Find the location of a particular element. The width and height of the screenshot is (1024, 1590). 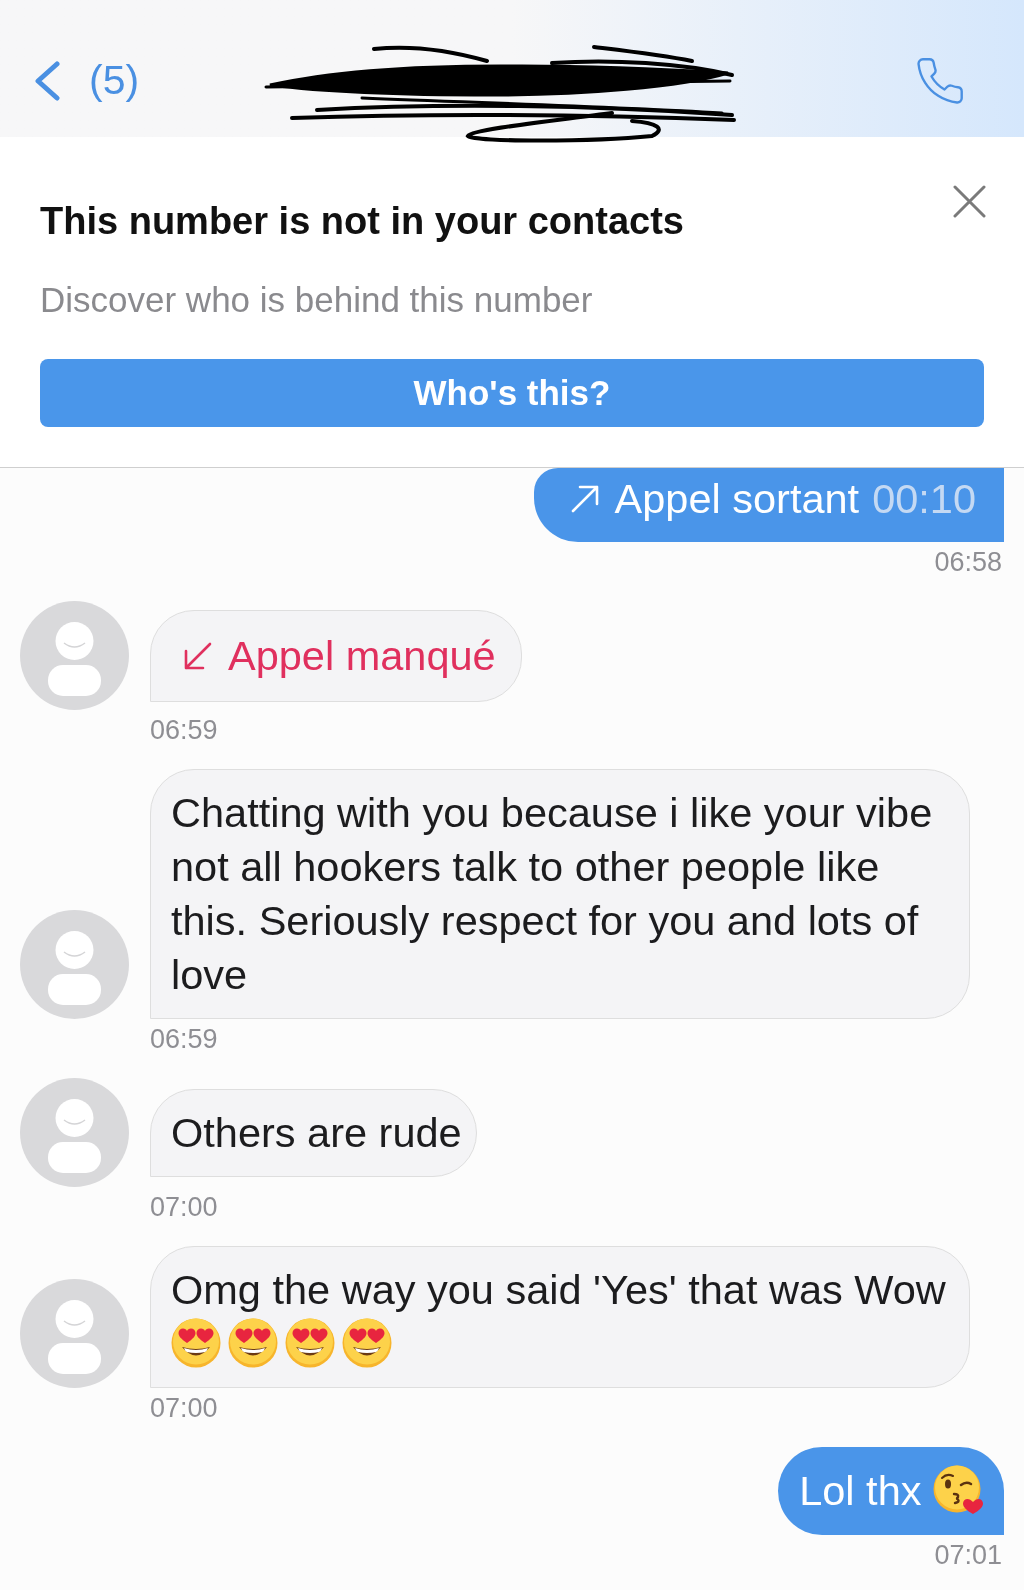

banner-subtitle: Discover who is behind this number is located at coordinates (316, 300).